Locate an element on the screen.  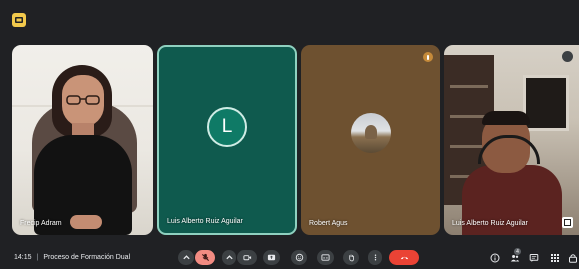
chat-icon is located at coordinates (533, 257).